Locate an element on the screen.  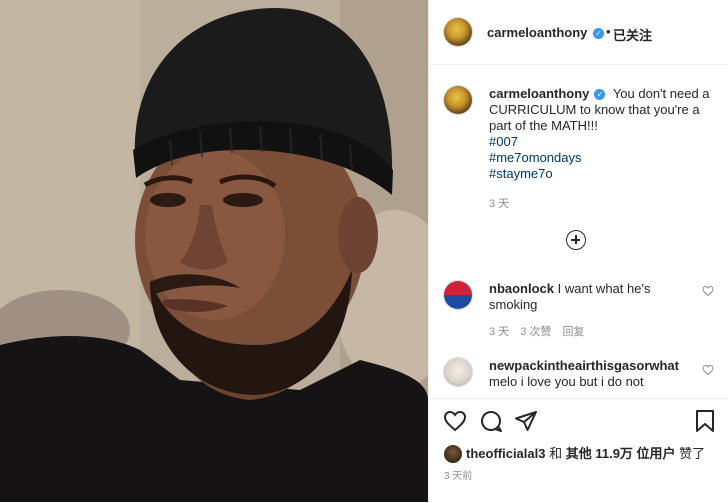
comment-time: 3 天 is located at coordinates (499, 332).